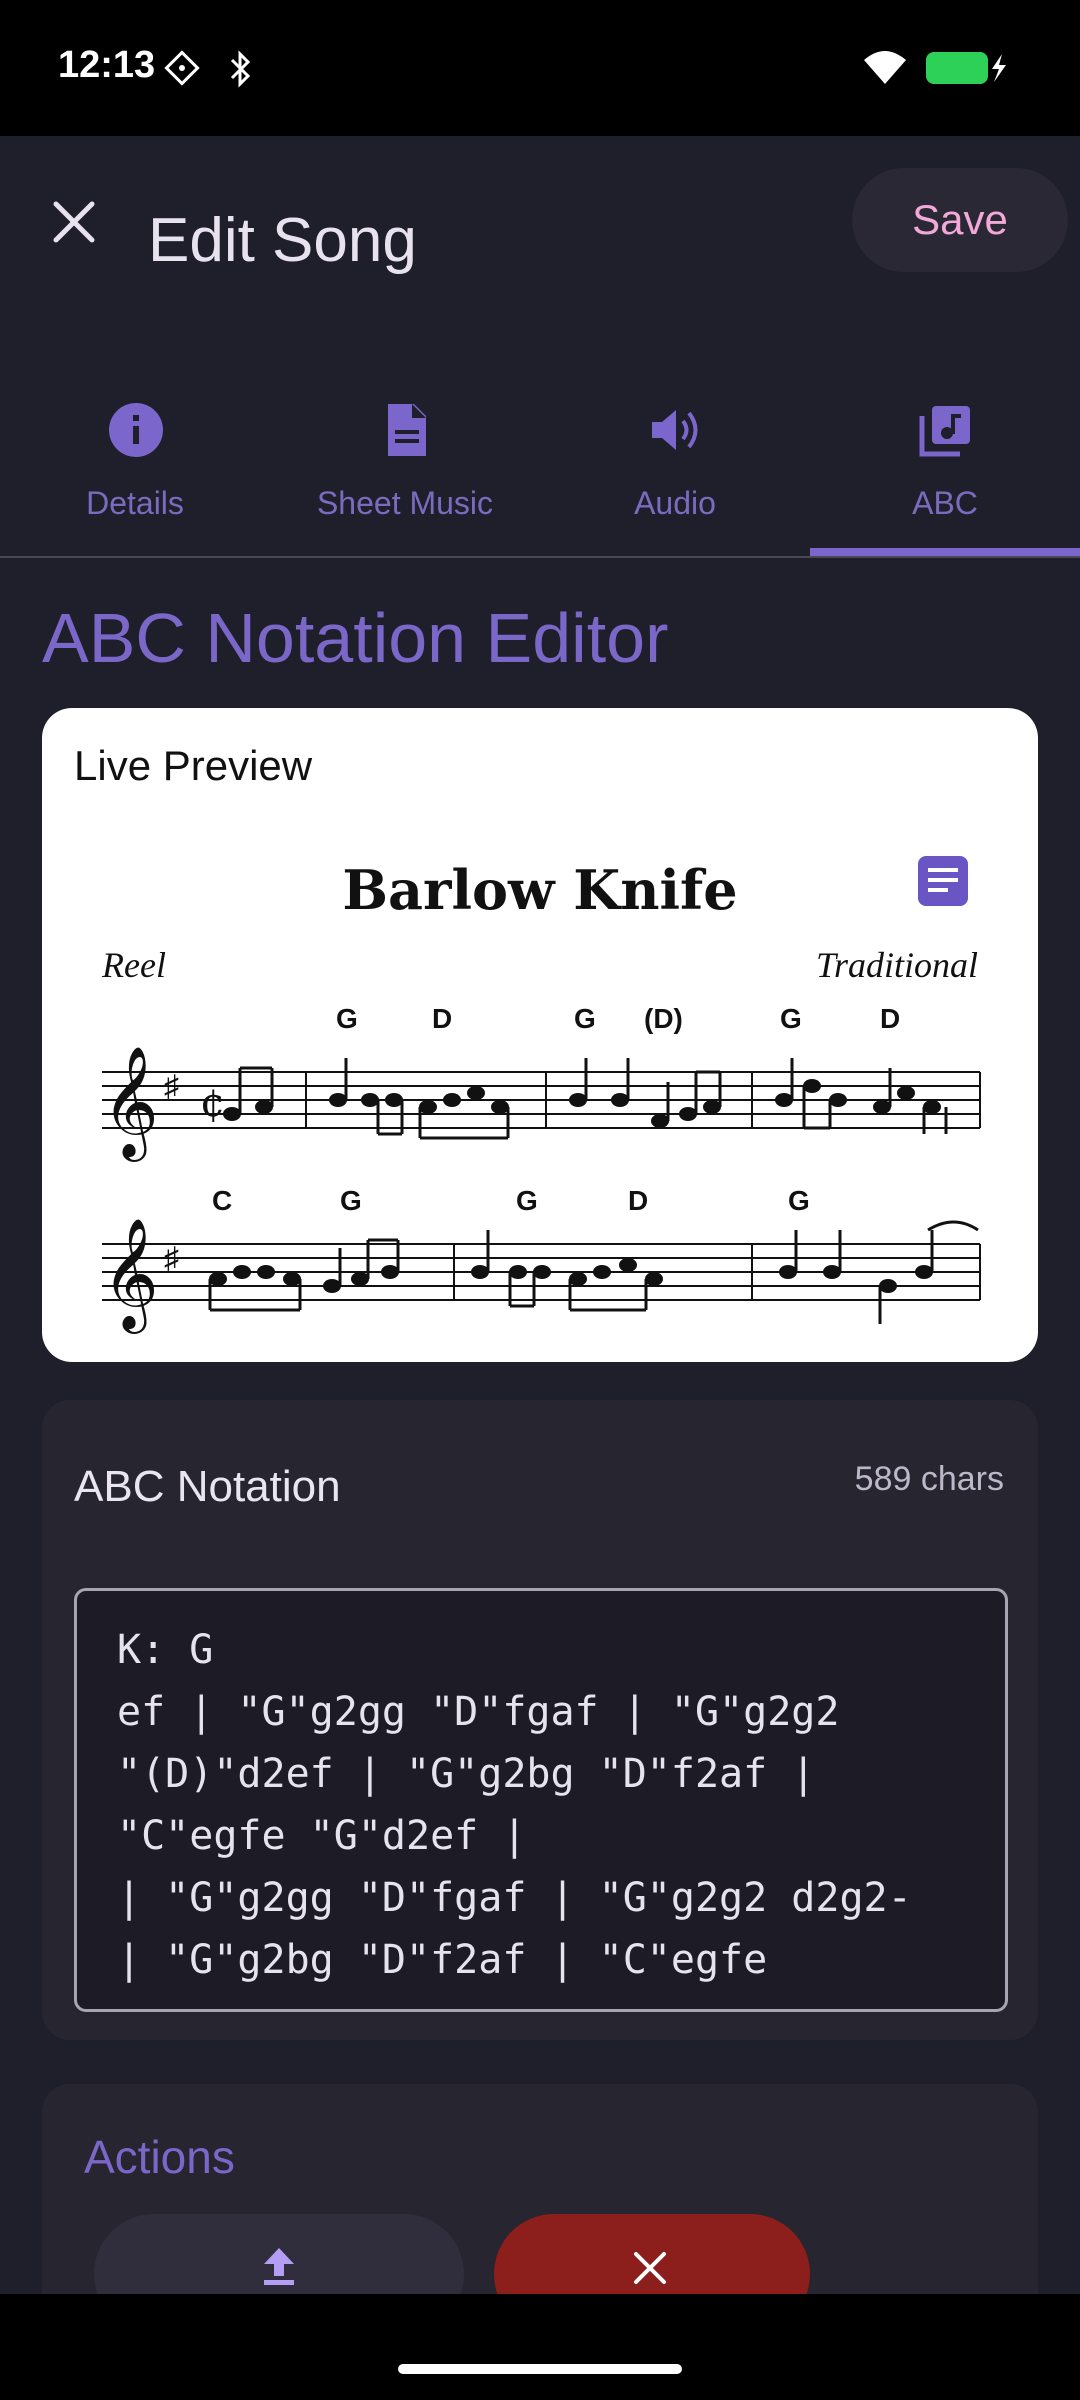 This screenshot has width=1080, height=2400. What do you see at coordinates (960, 220) in the screenshot?
I see `save-button: Save` at bounding box center [960, 220].